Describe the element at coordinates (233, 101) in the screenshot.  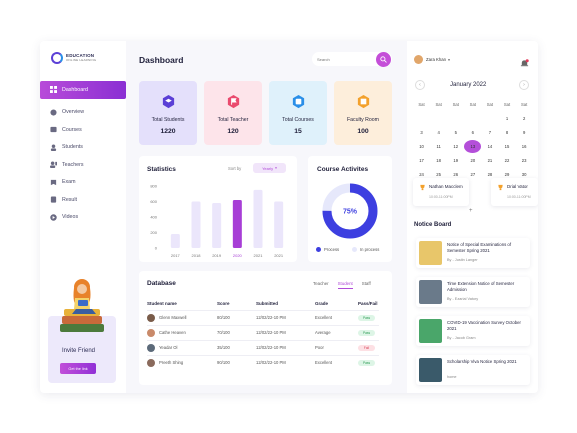
I see `flag-icon` at that location.